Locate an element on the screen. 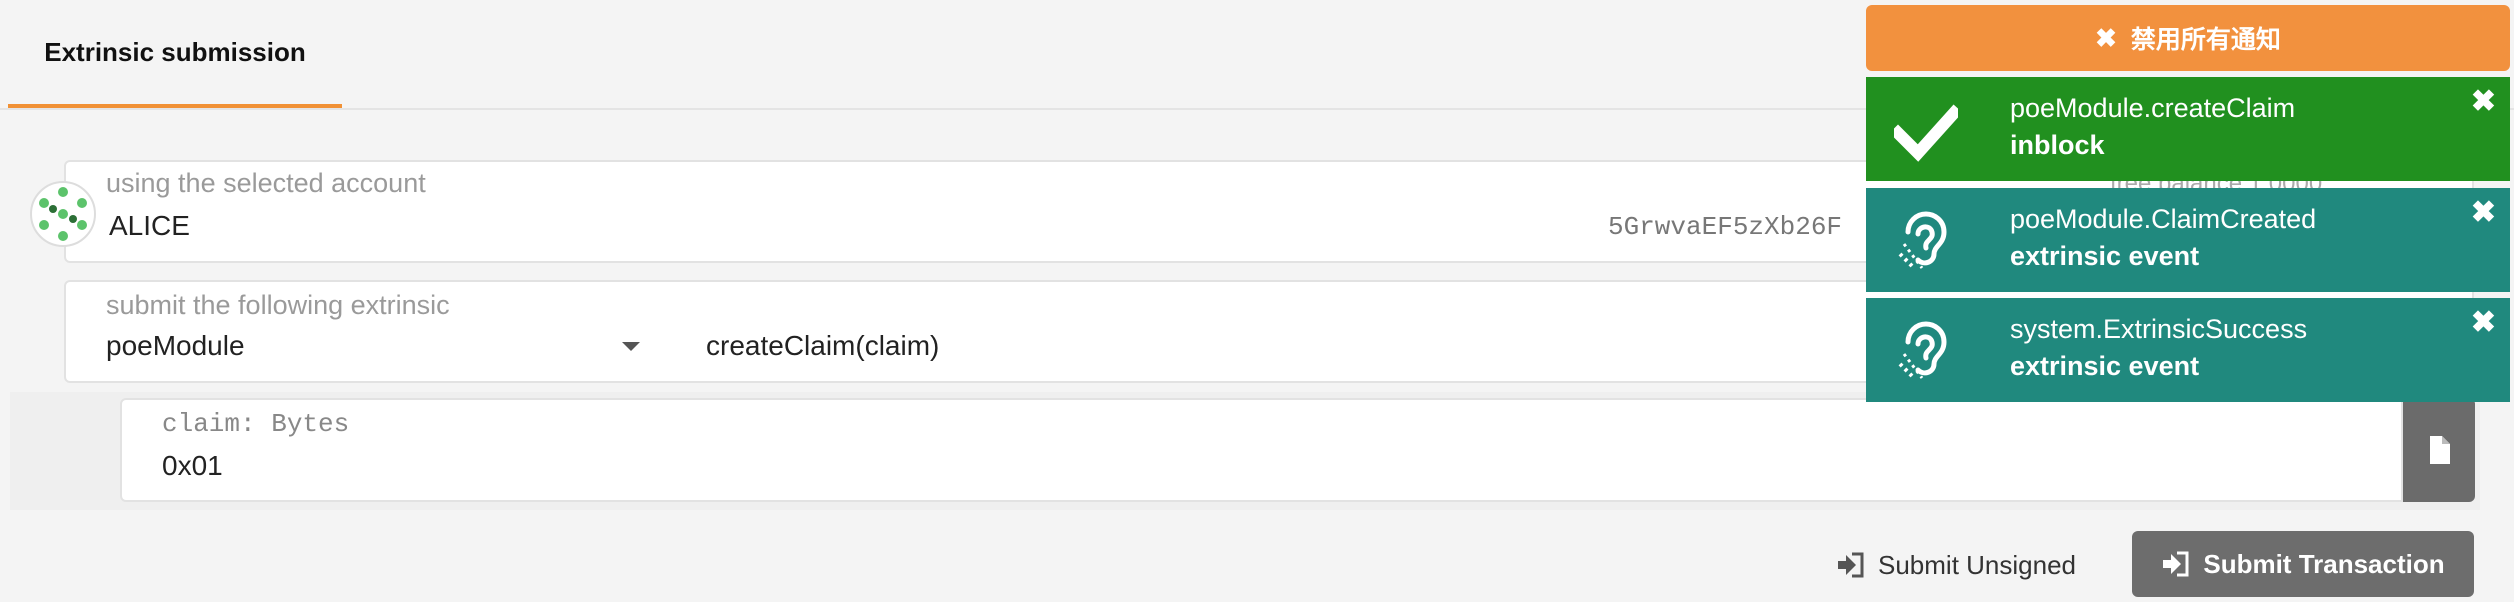  account-label: using the selected account is located at coordinates (266, 183).